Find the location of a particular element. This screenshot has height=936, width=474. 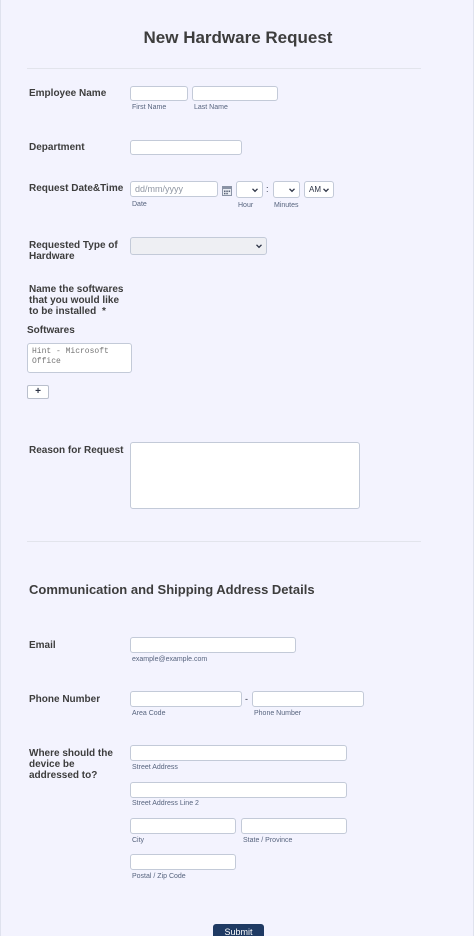

email-sublabel: example@example.com is located at coordinates (170, 659).